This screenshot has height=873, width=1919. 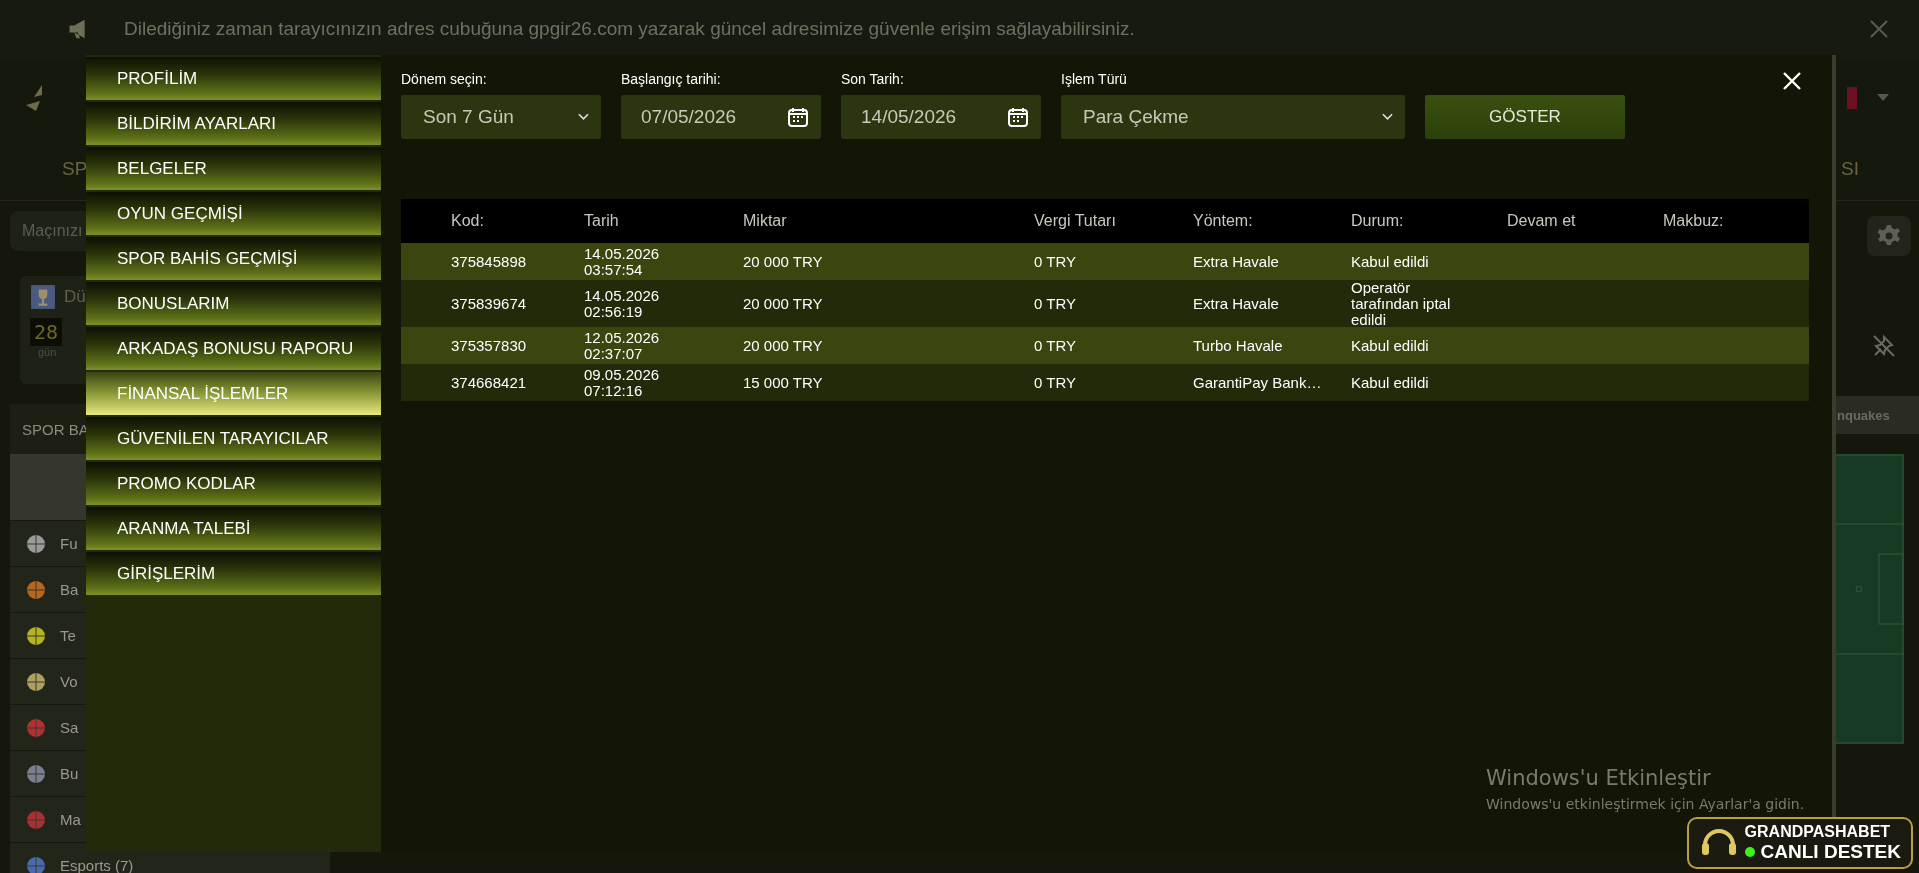 I want to click on column-header: Kod:, so click(x=468, y=221).